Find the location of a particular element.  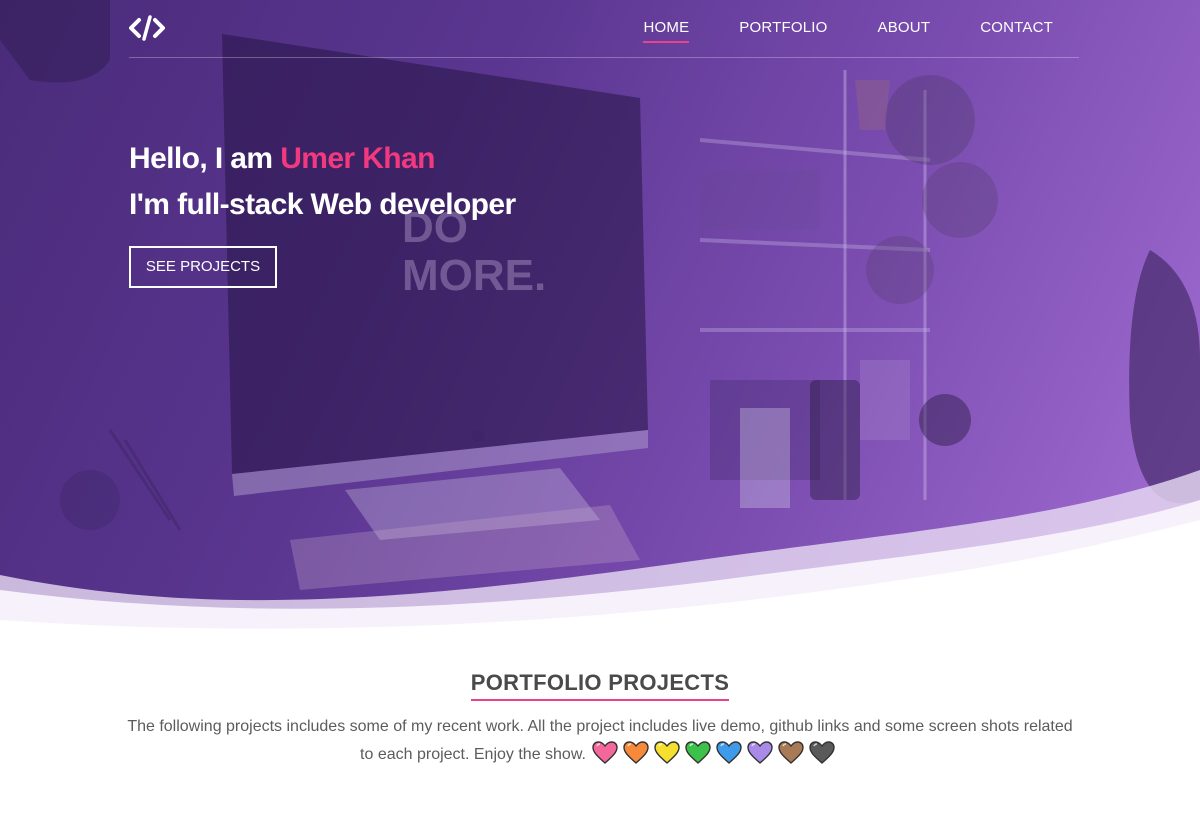

hero-greeting-line: Hello, I am Umer Khan is located at coordinates (322, 159).